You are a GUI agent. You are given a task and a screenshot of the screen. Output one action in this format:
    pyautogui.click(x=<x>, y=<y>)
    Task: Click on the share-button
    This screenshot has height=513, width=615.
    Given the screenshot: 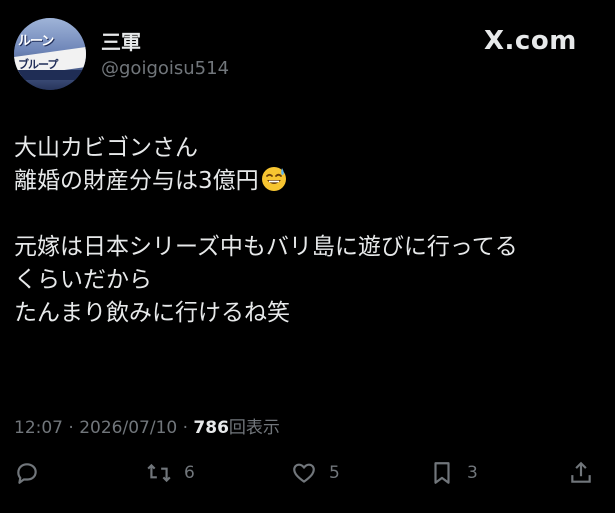 What is the action you would take?
    pyautogui.click(x=581, y=473)
    